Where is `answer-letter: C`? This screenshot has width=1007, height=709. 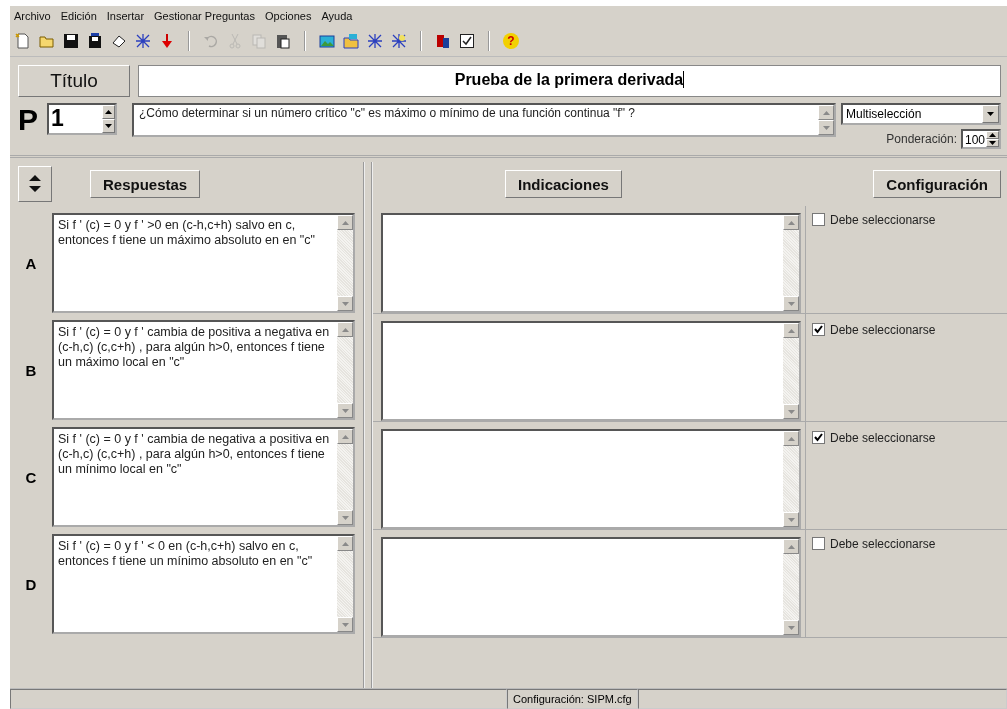 answer-letter: C is located at coordinates (31, 477).